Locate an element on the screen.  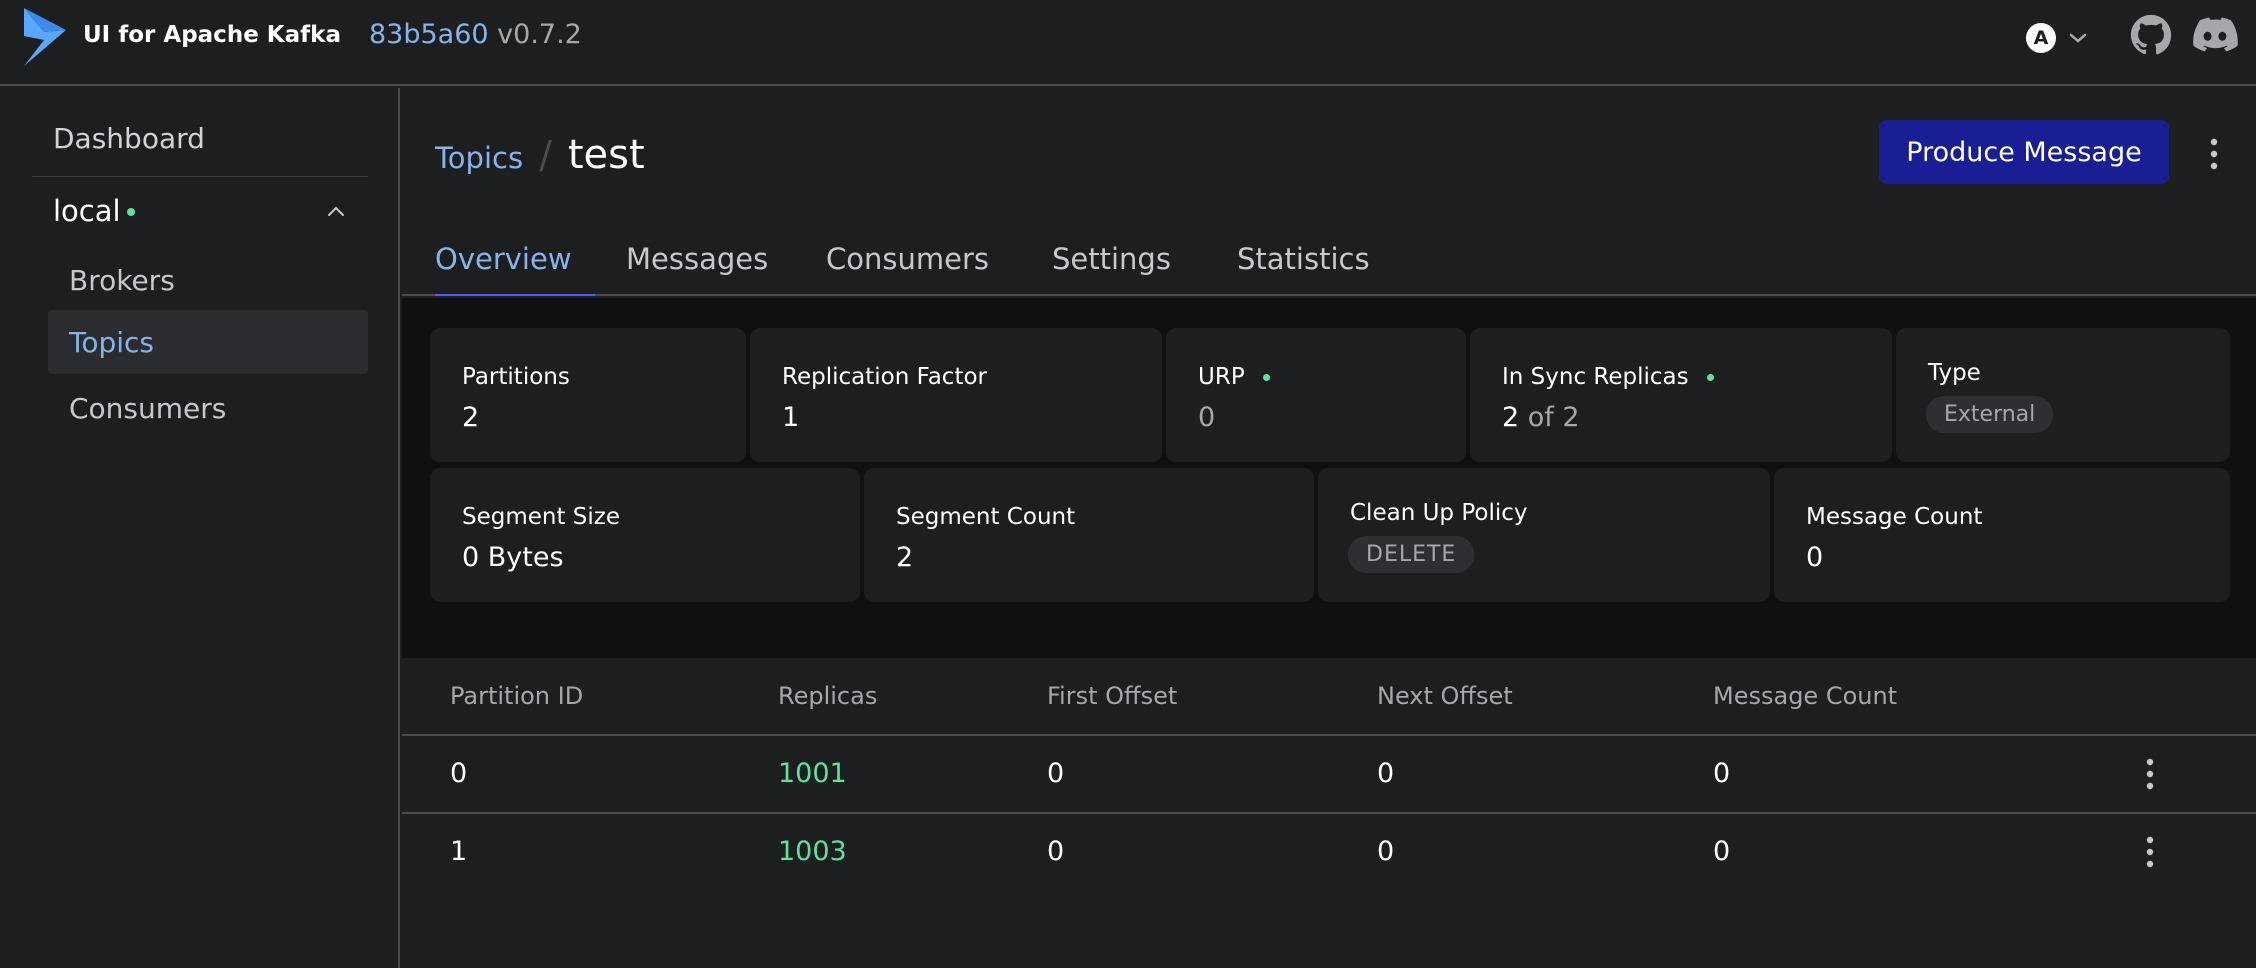
column-header-partition-id: Partition ID is located at coordinates (516, 696).